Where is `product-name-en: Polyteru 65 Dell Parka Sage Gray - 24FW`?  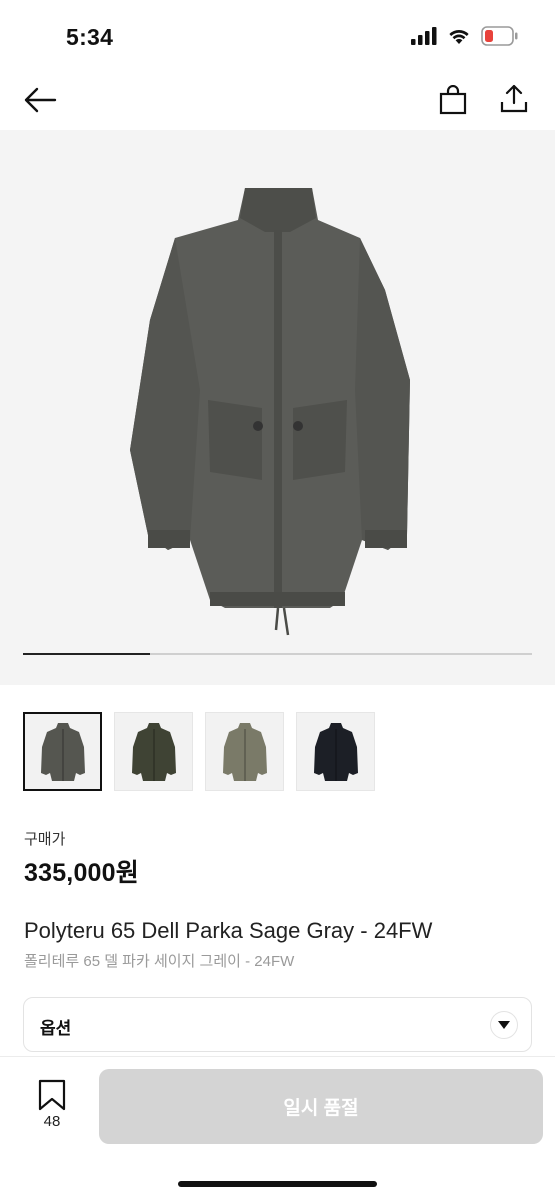
product-name-en: Polyteru 65 Dell Parka Sage Gray - 24FW is located at coordinates (228, 930).